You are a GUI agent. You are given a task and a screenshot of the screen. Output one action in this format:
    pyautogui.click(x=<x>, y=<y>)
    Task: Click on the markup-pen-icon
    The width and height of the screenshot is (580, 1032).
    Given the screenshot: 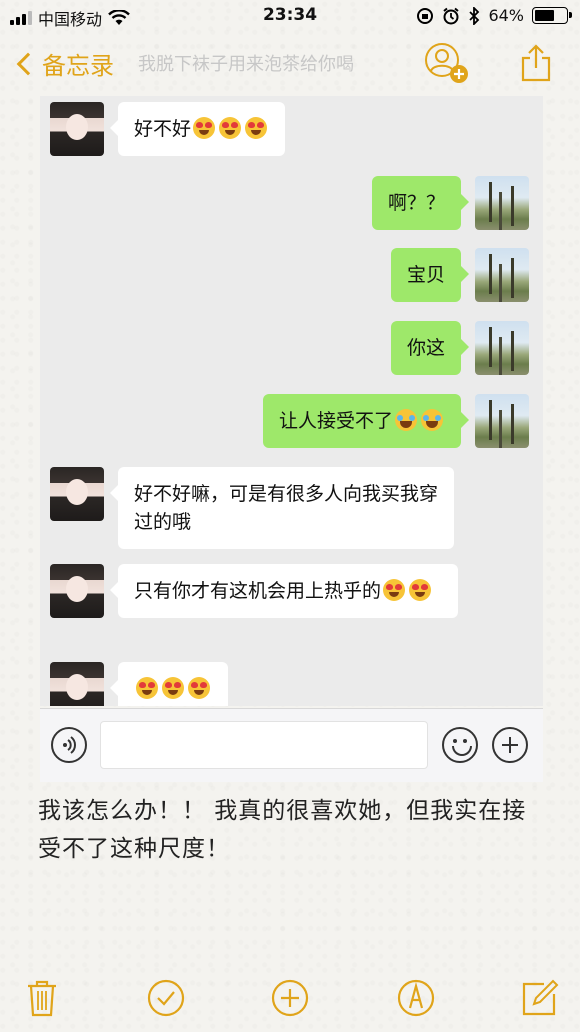 What is the action you would take?
    pyautogui.click(x=416, y=998)
    